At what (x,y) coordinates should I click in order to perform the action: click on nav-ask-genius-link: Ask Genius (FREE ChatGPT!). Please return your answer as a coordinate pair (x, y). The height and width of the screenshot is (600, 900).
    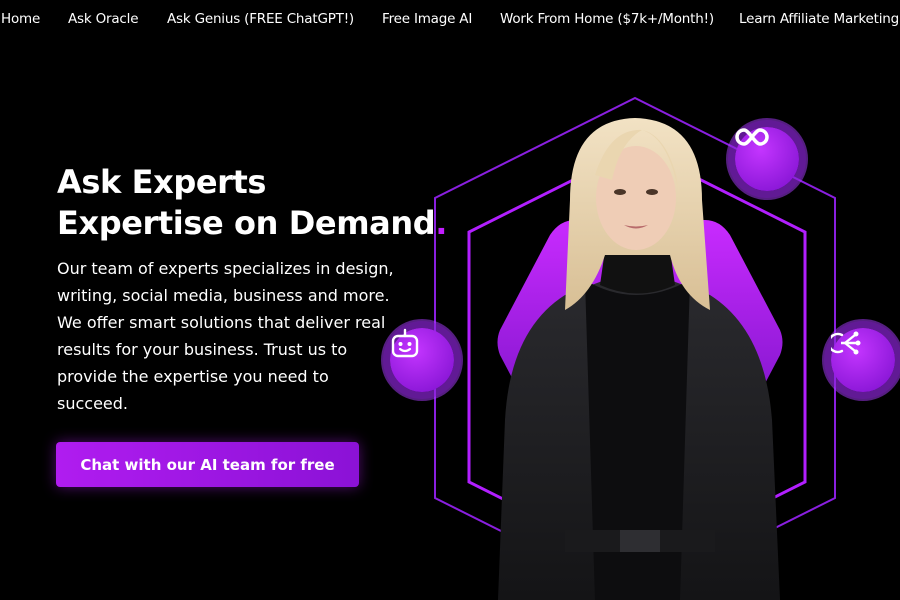
    Looking at the image, I should click on (260, 19).